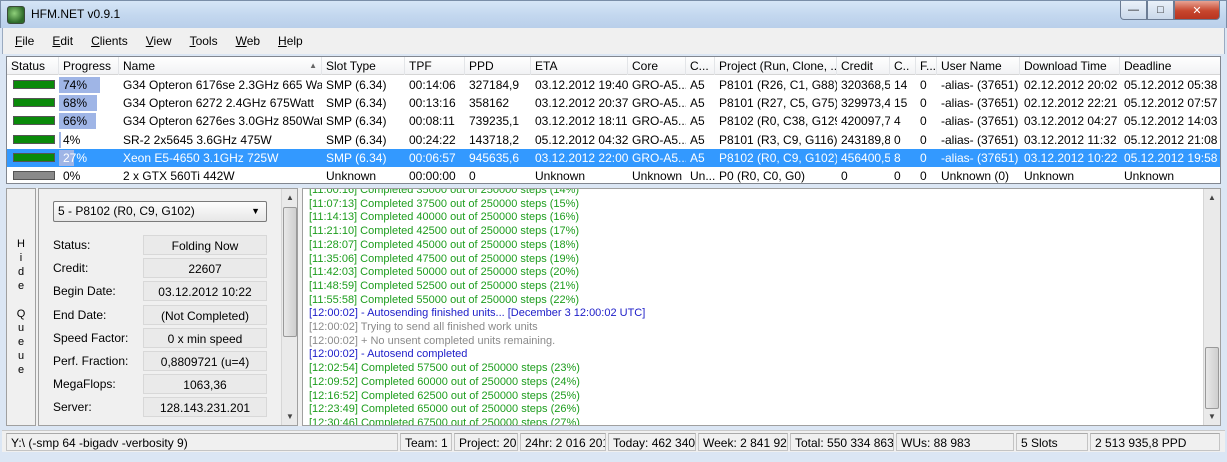  What do you see at coordinates (204, 41) in the screenshot?
I see `menu-tools: Tools` at bounding box center [204, 41].